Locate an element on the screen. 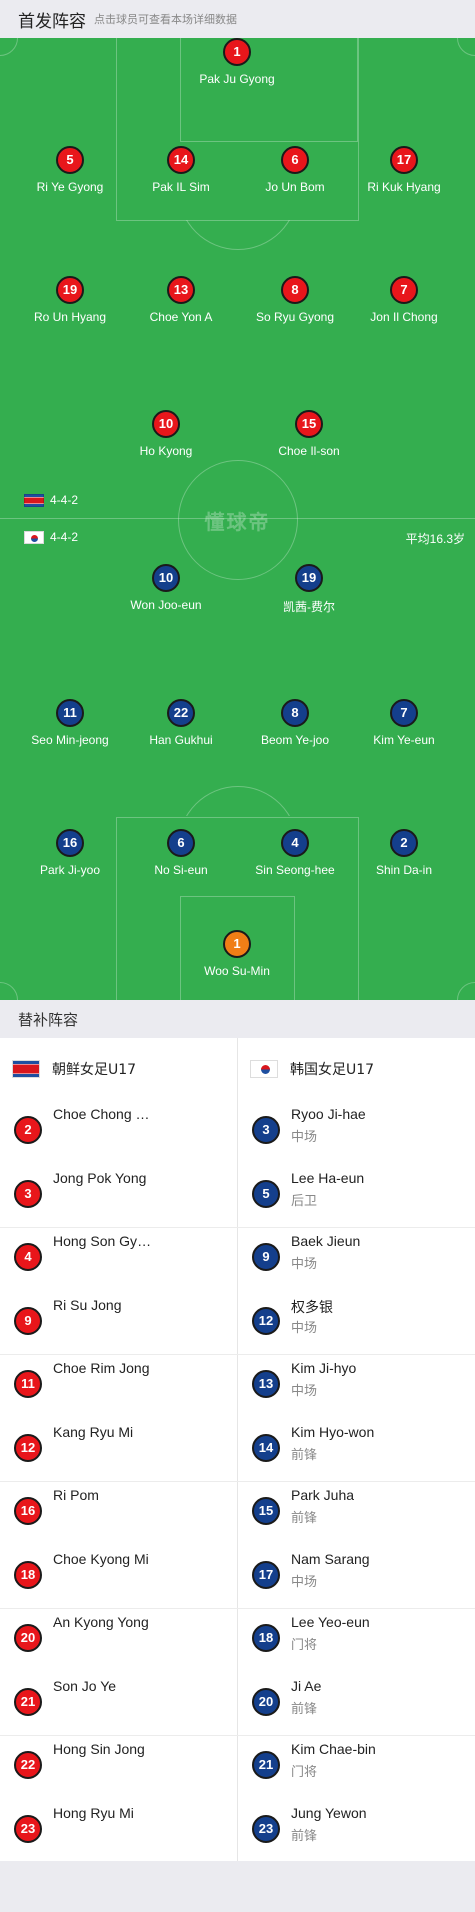 This screenshot has height=1912, width=475. substitute-row: 2 Choe Chong Gyong is located at coordinates (118, 1132).